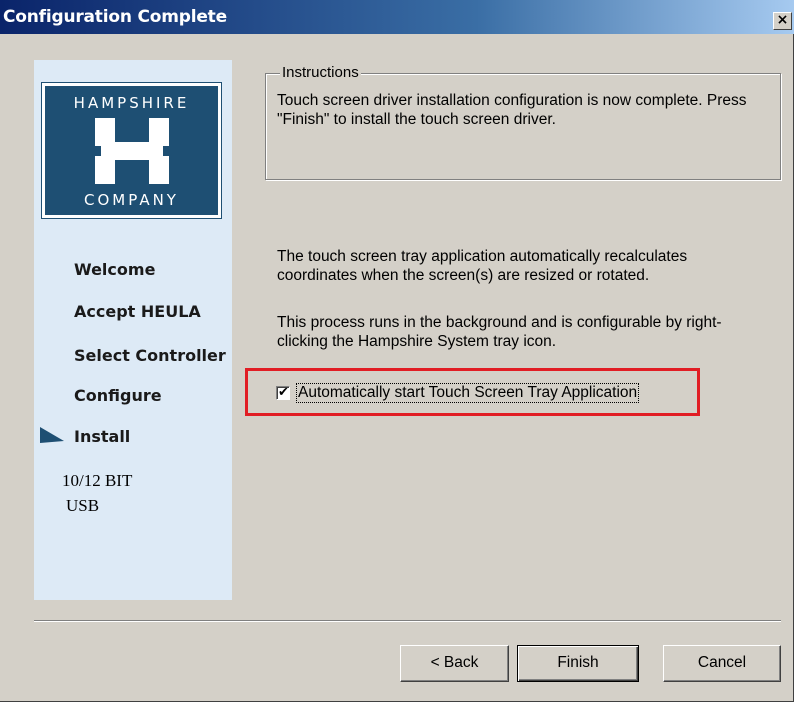 The image size is (794, 702). I want to click on footer-separator, so click(407, 621).